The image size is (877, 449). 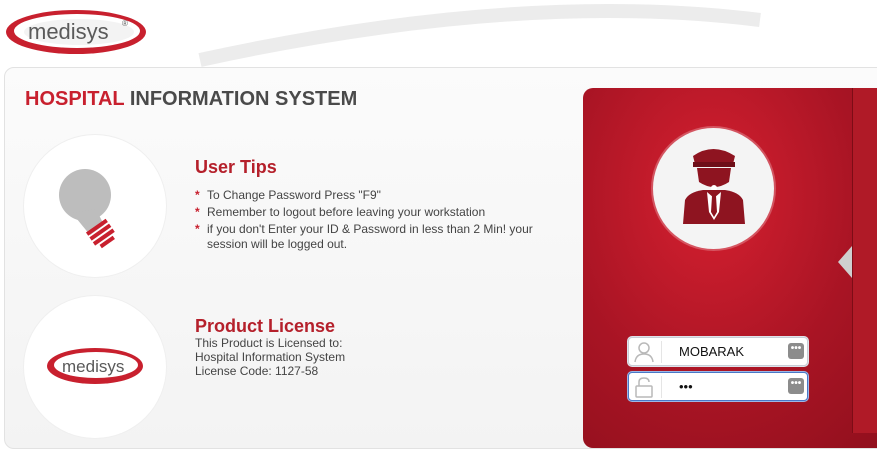 What do you see at coordinates (243, 99) in the screenshot?
I see `page-title-part2: INFORMATION SYSTEM` at bounding box center [243, 99].